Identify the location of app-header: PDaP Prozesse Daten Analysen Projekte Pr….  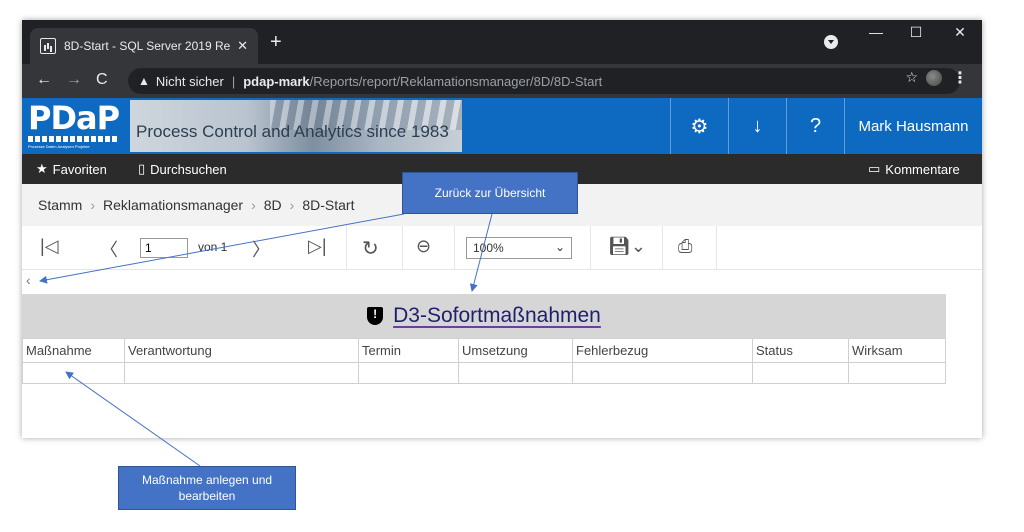
(502, 126).